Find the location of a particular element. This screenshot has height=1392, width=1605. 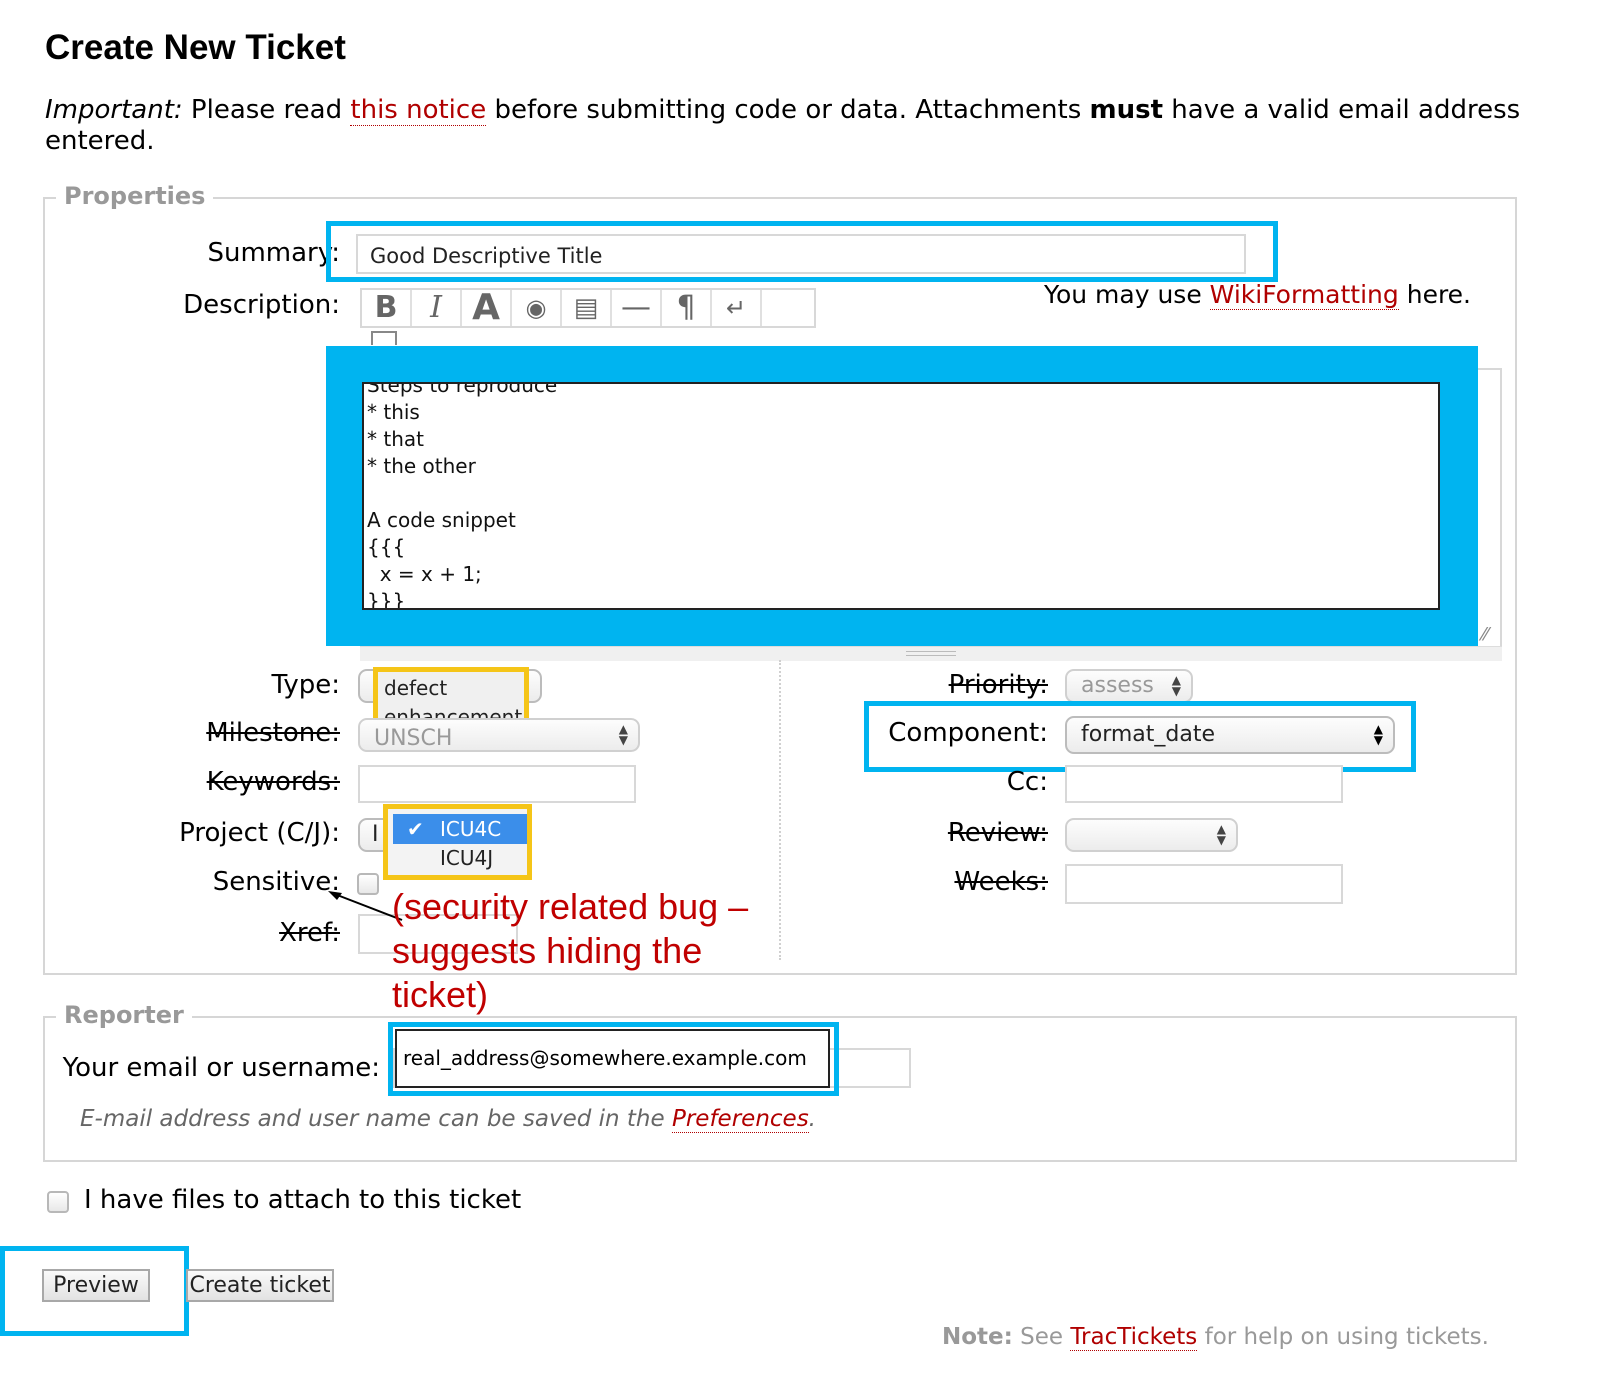

bold-icon: B is located at coordinates (387, 308).